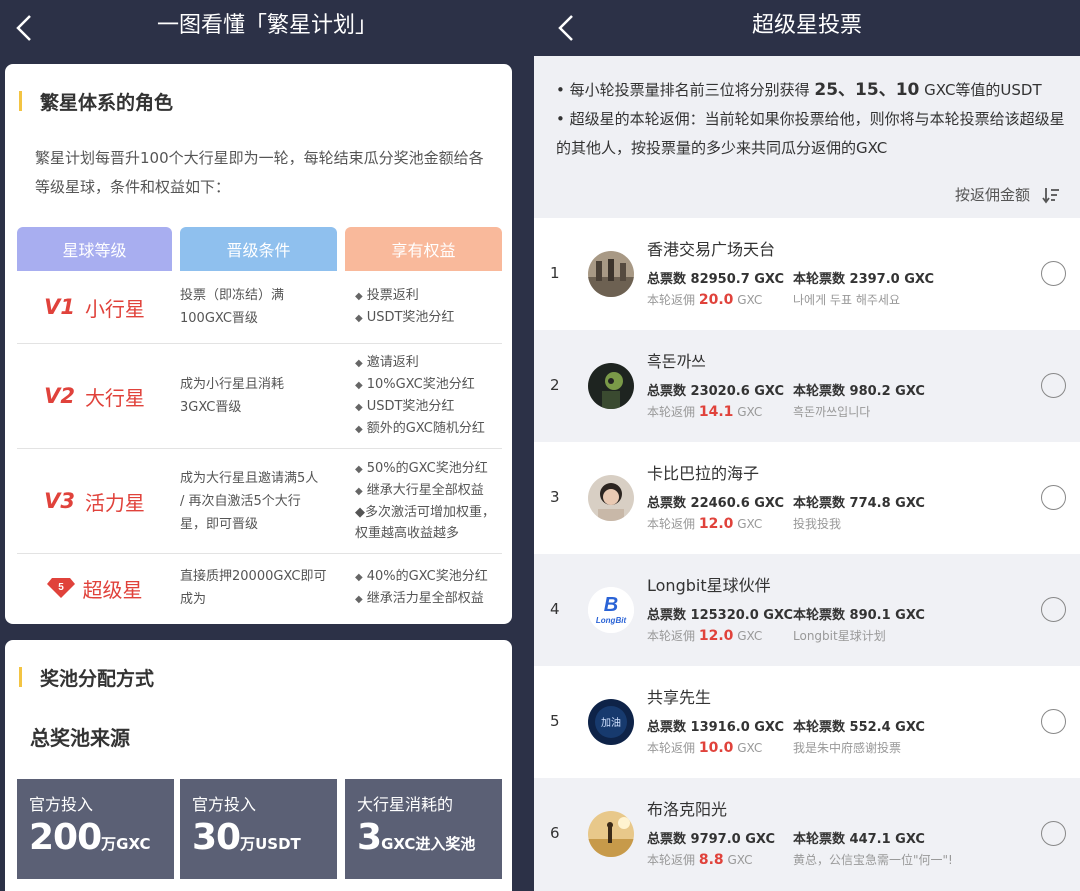 The image size is (1080, 891). I want to click on table-header-level: 星球等级, so click(94, 249).